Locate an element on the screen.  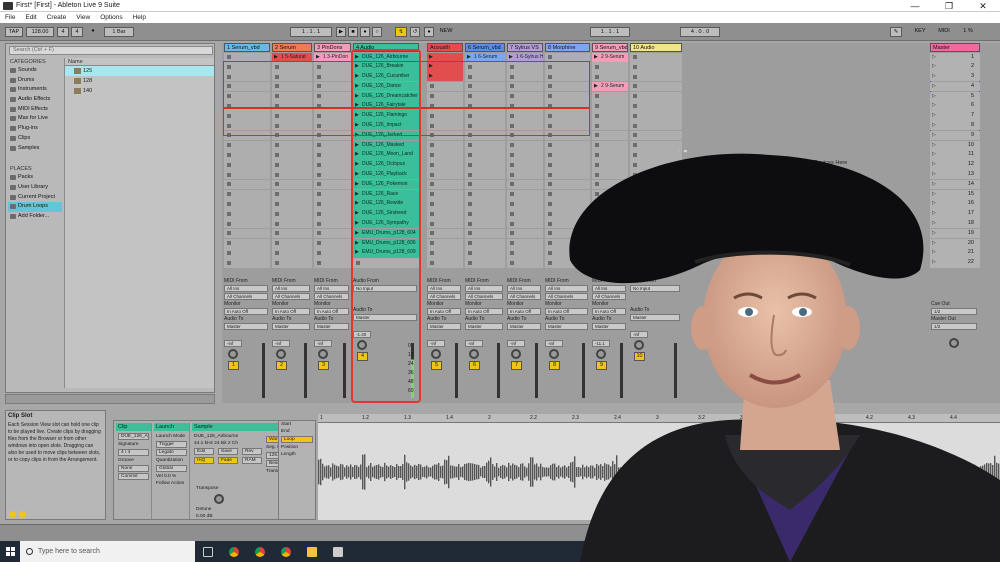
clip: 2 9-Serum is located at coordinates (610, 57).